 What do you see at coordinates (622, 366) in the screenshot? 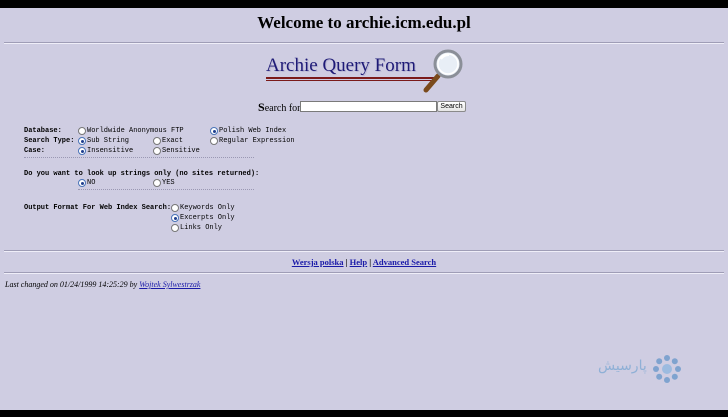
I see `watermark-text: پارسیش` at bounding box center [622, 366].